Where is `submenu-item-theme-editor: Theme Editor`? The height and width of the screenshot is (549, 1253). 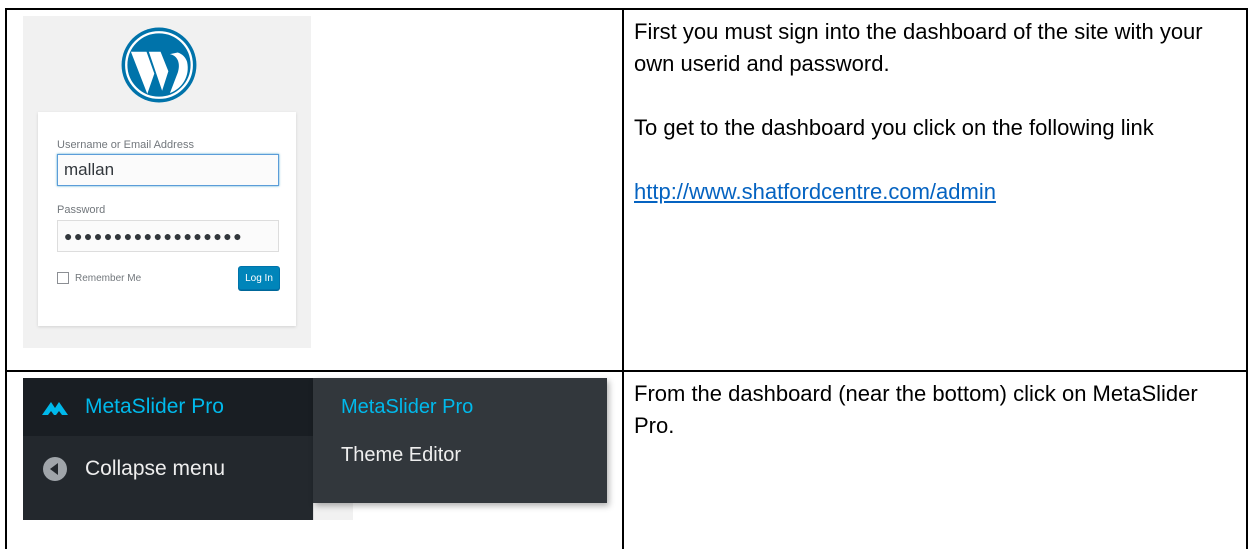 submenu-item-theme-editor: Theme Editor is located at coordinates (401, 455).